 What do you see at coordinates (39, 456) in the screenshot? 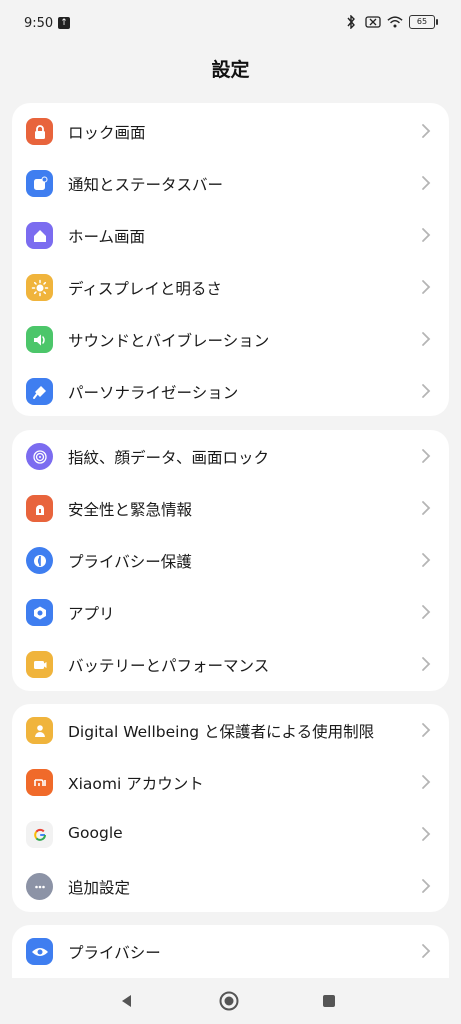
I see `fingerprint-icon` at bounding box center [39, 456].